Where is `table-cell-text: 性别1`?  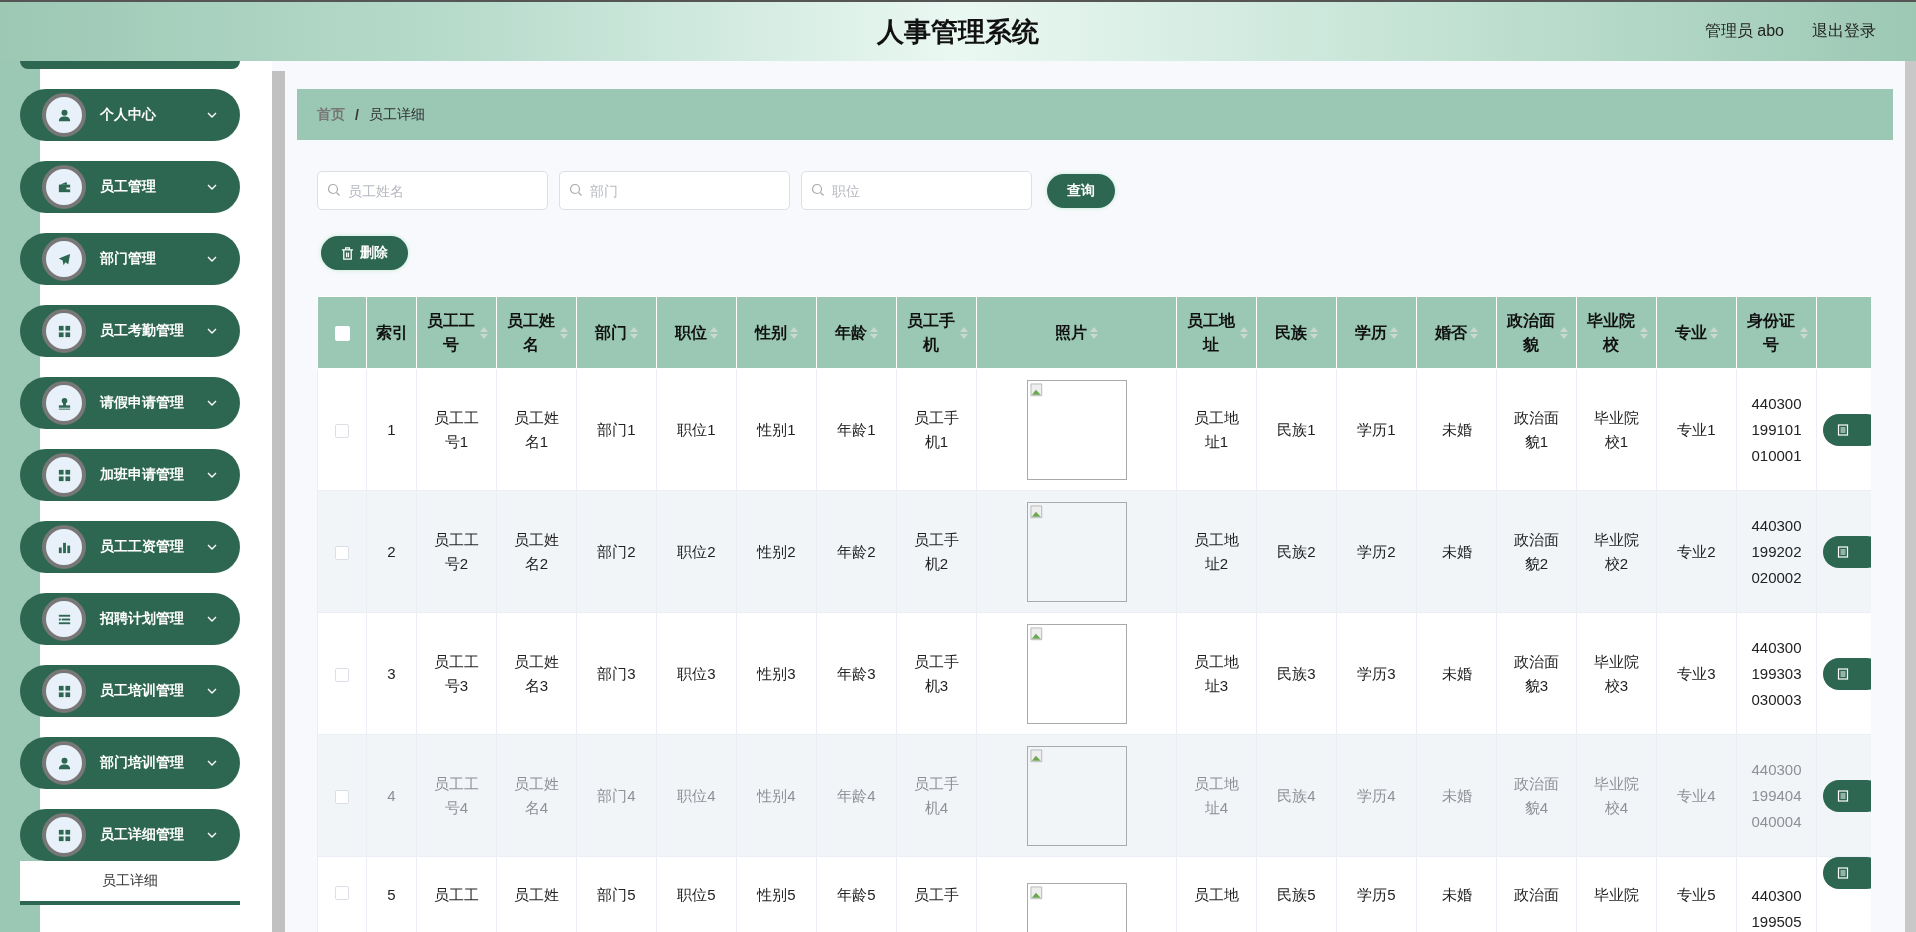
table-cell-text: 性别1 is located at coordinates (776, 429).